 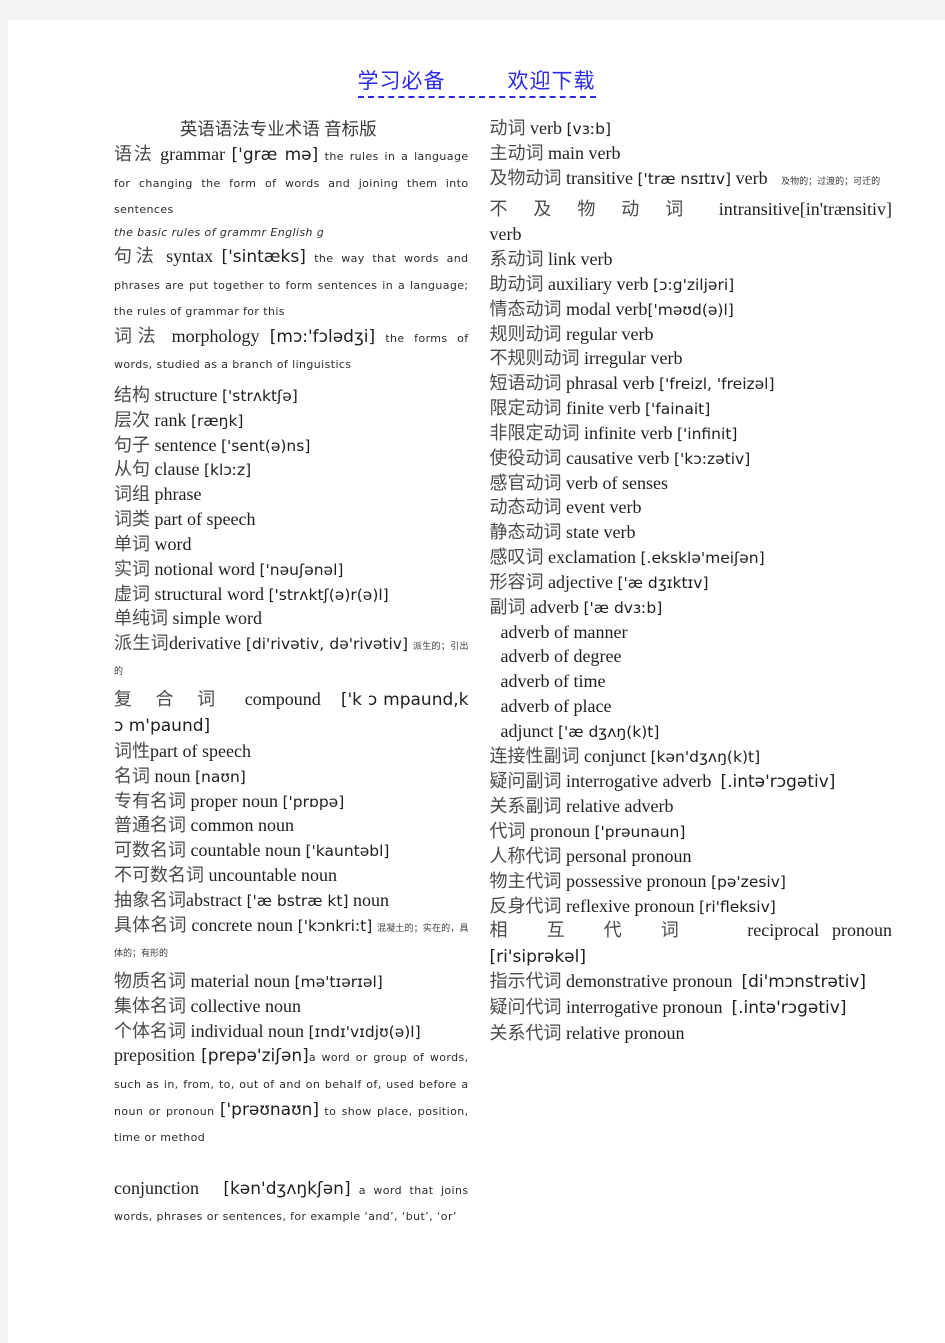 I want to click on term-english: verb of senses, so click(x=617, y=482).